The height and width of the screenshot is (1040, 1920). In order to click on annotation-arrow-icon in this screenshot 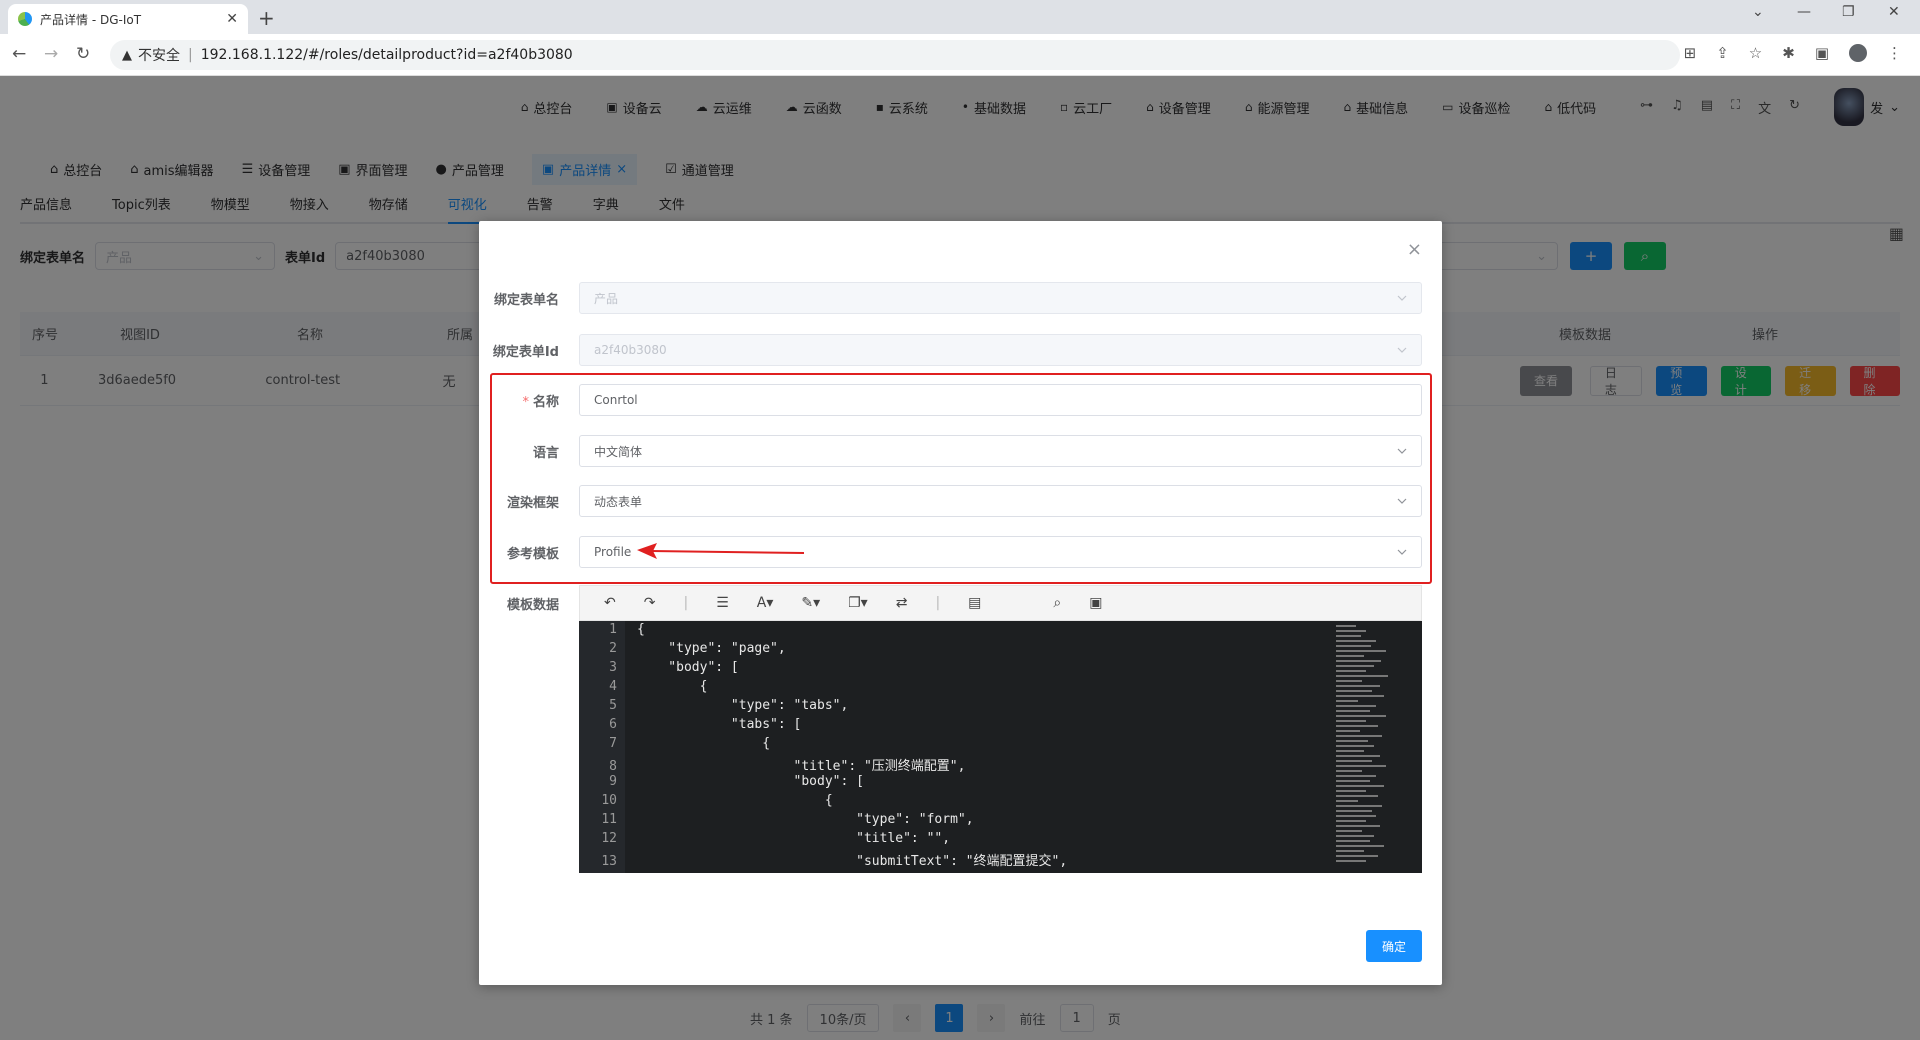, I will do `click(721, 551)`.